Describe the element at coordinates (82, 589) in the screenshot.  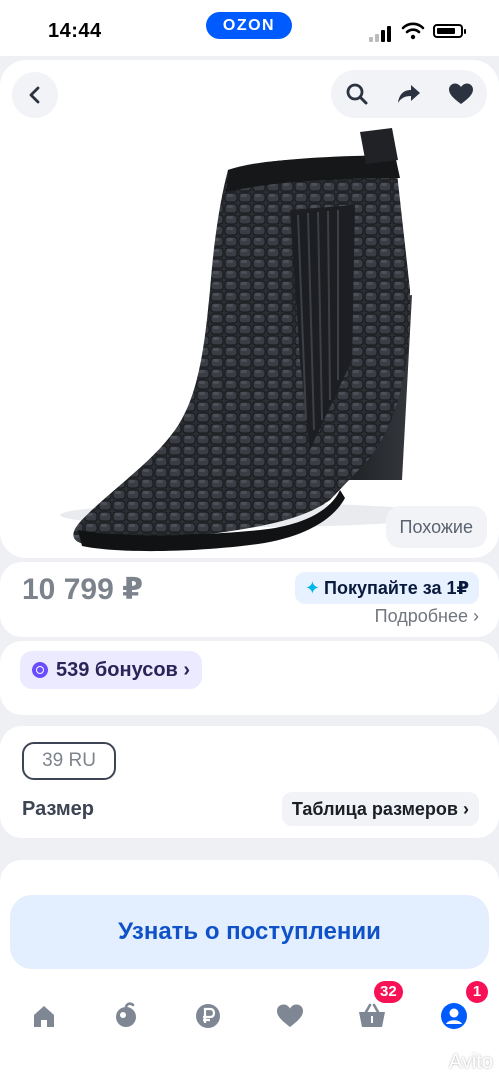
I see `product-price: 10 799 ₽` at that location.